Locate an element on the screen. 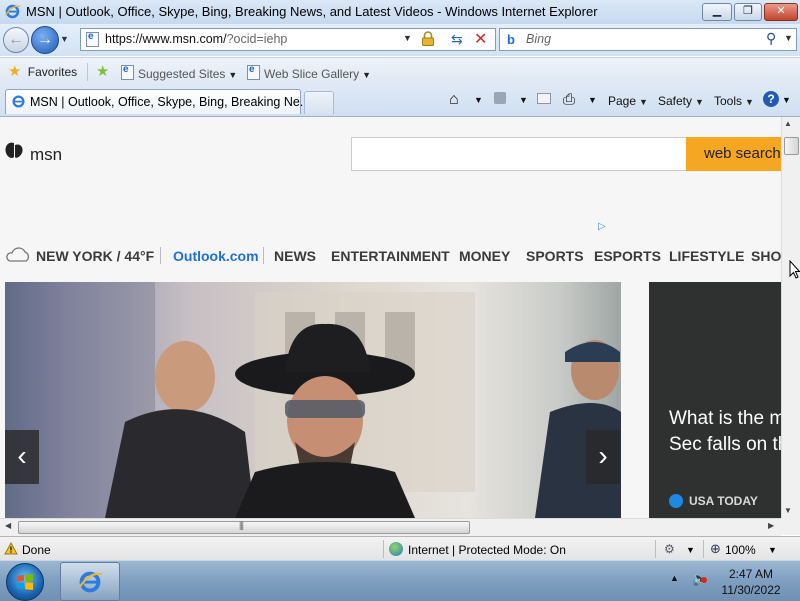  scroll-grip-icon: ||| is located at coordinates (241, 525).